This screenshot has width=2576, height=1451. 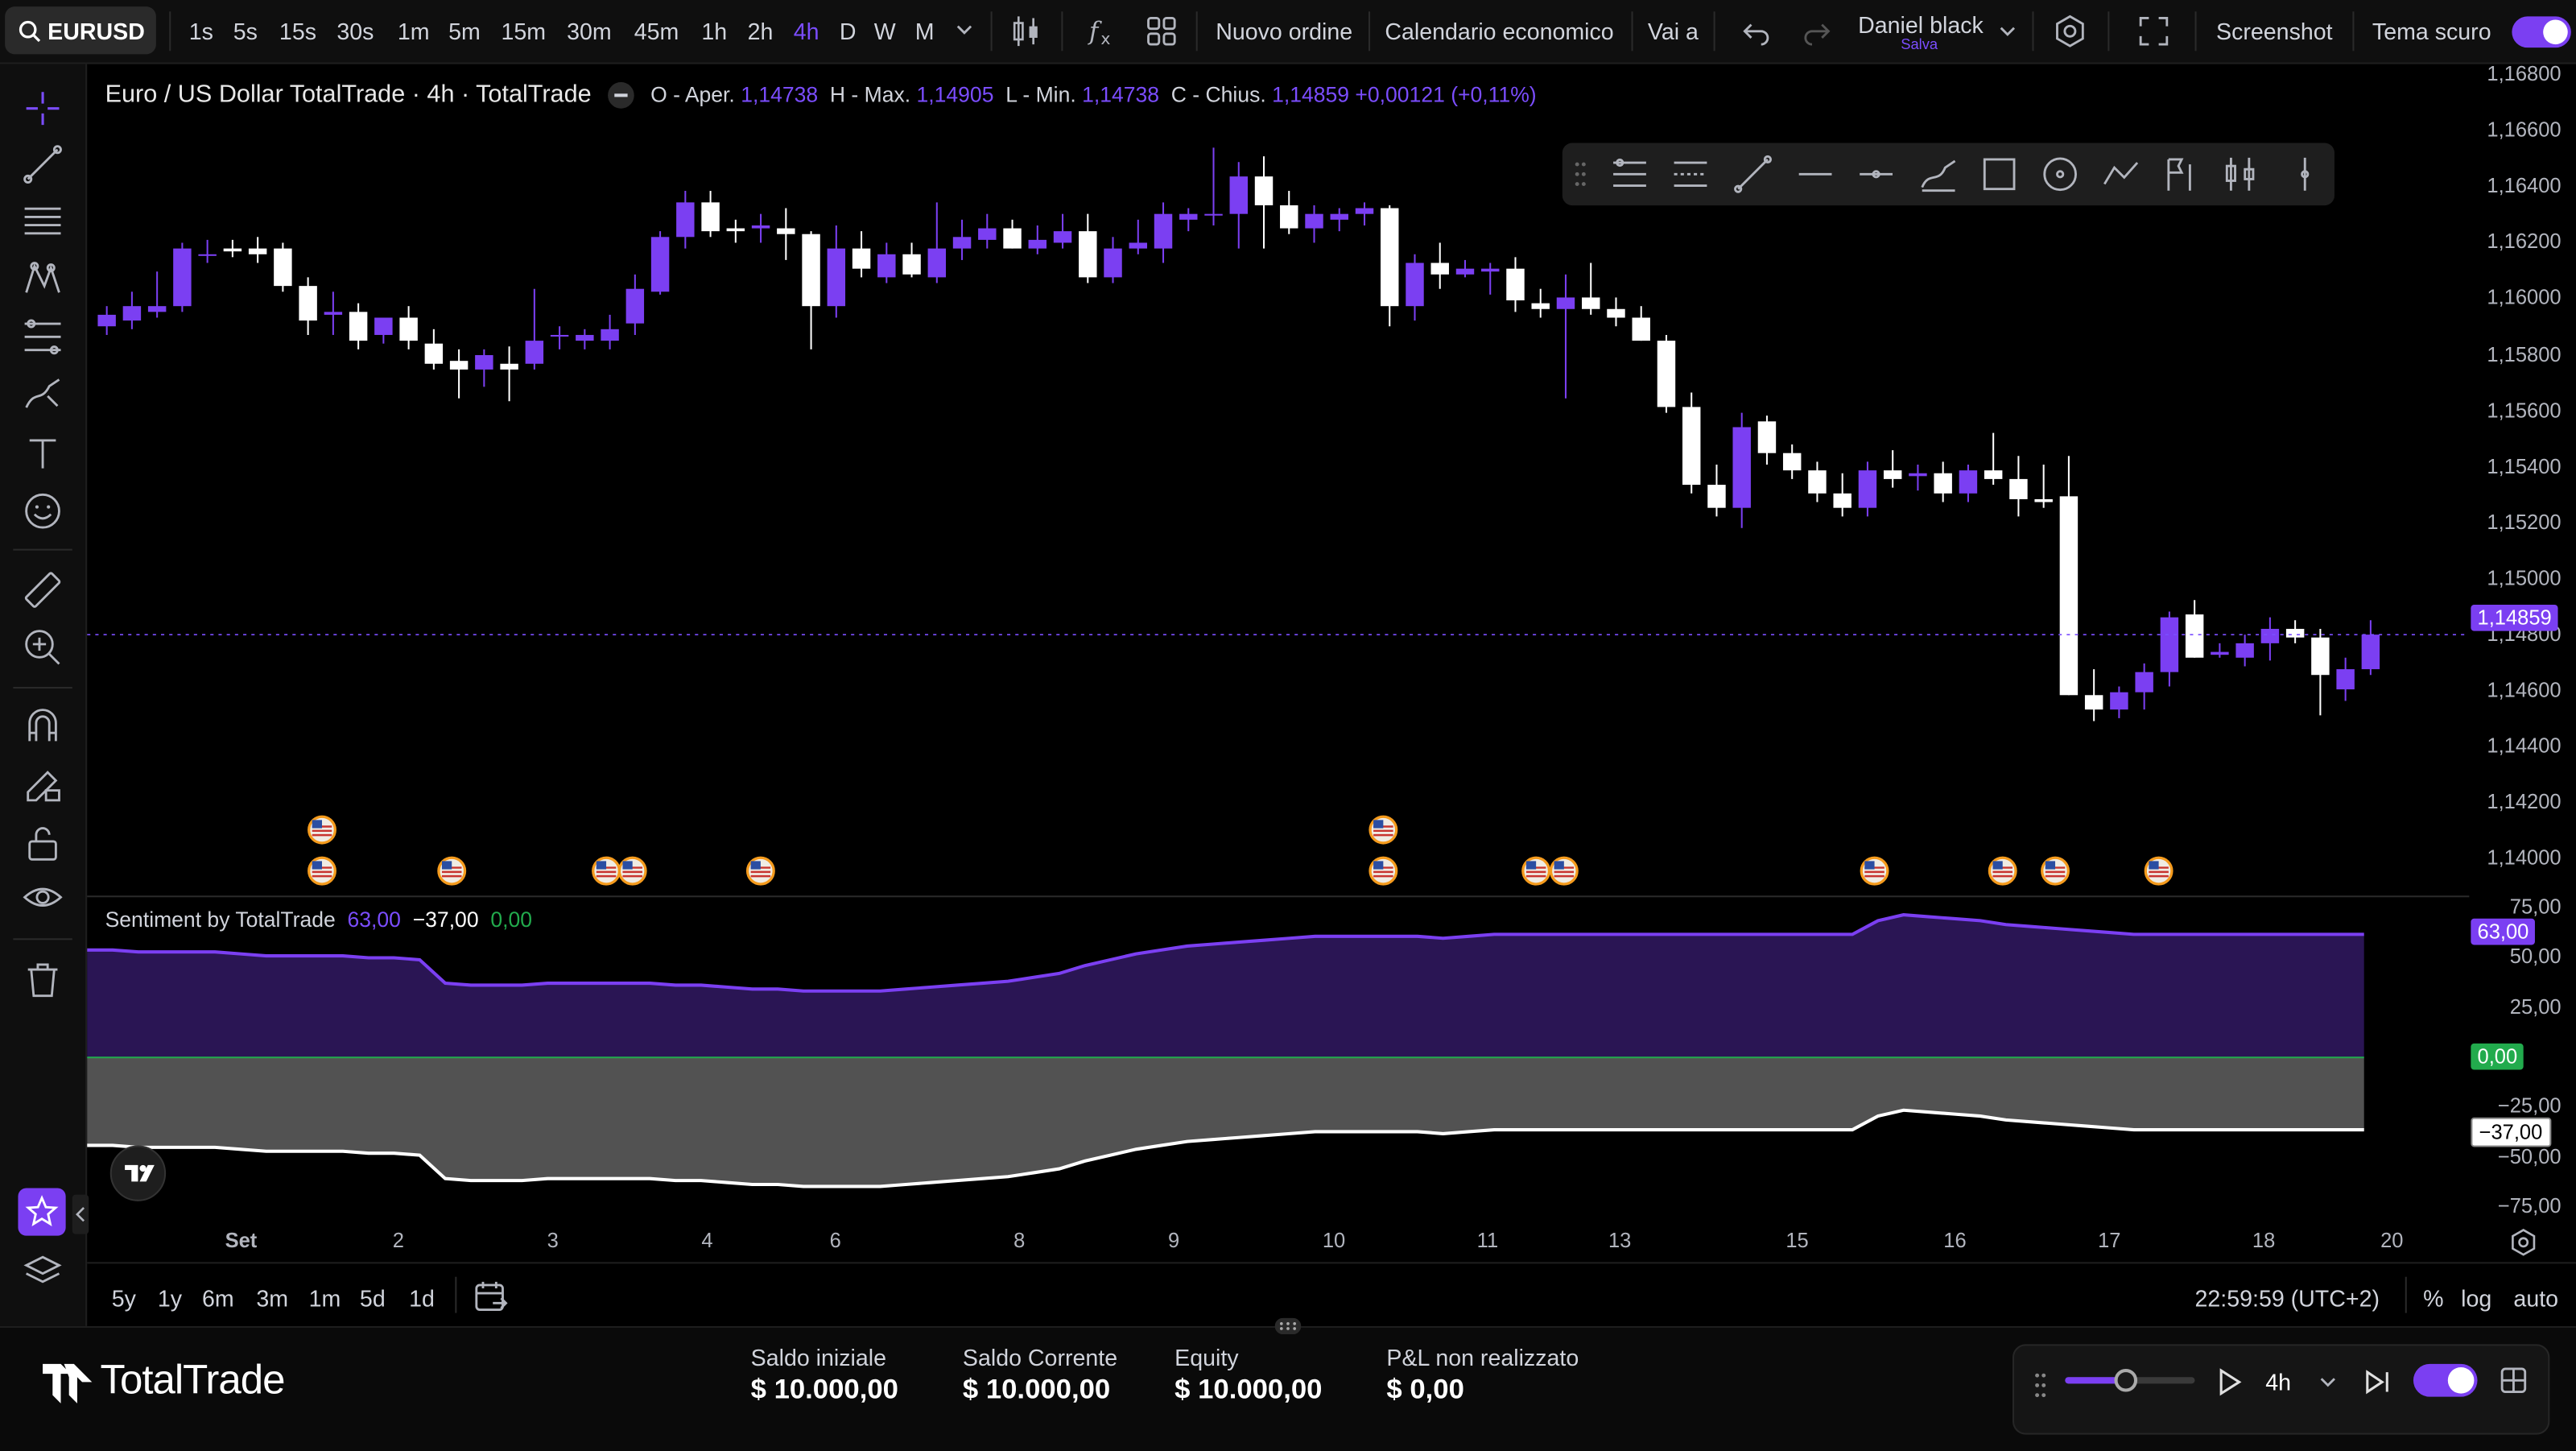 What do you see at coordinates (43, 394) in the screenshot?
I see `brush-icon` at bounding box center [43, 394].